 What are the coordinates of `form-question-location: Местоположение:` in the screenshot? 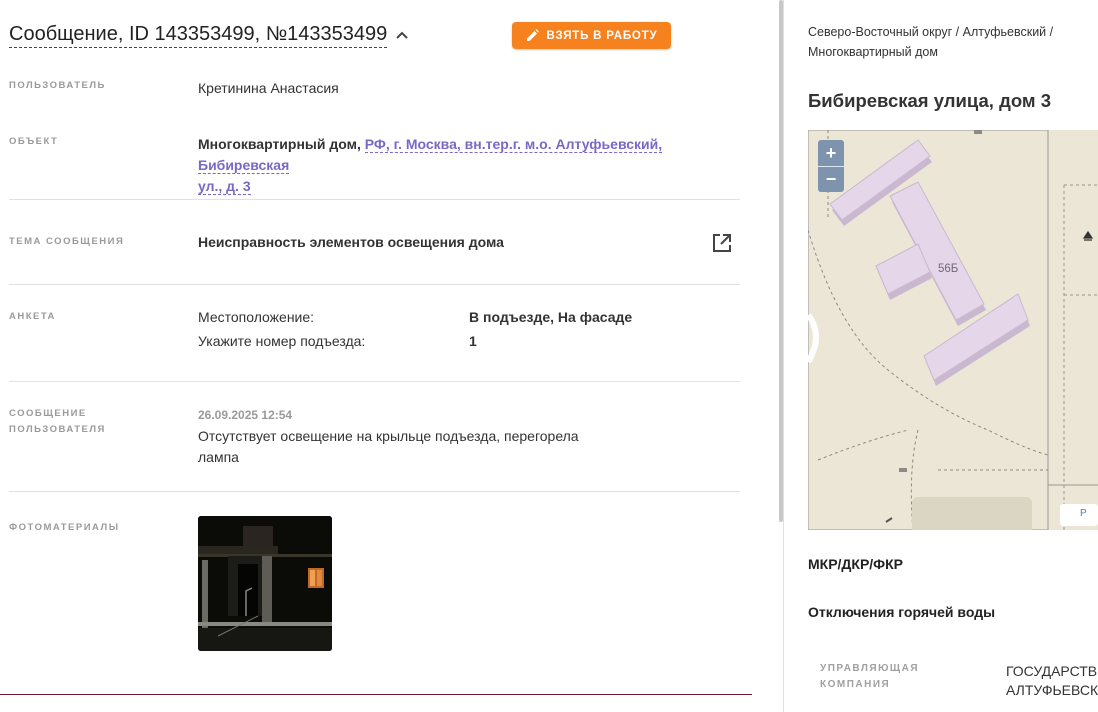 It's located at (256, 317).